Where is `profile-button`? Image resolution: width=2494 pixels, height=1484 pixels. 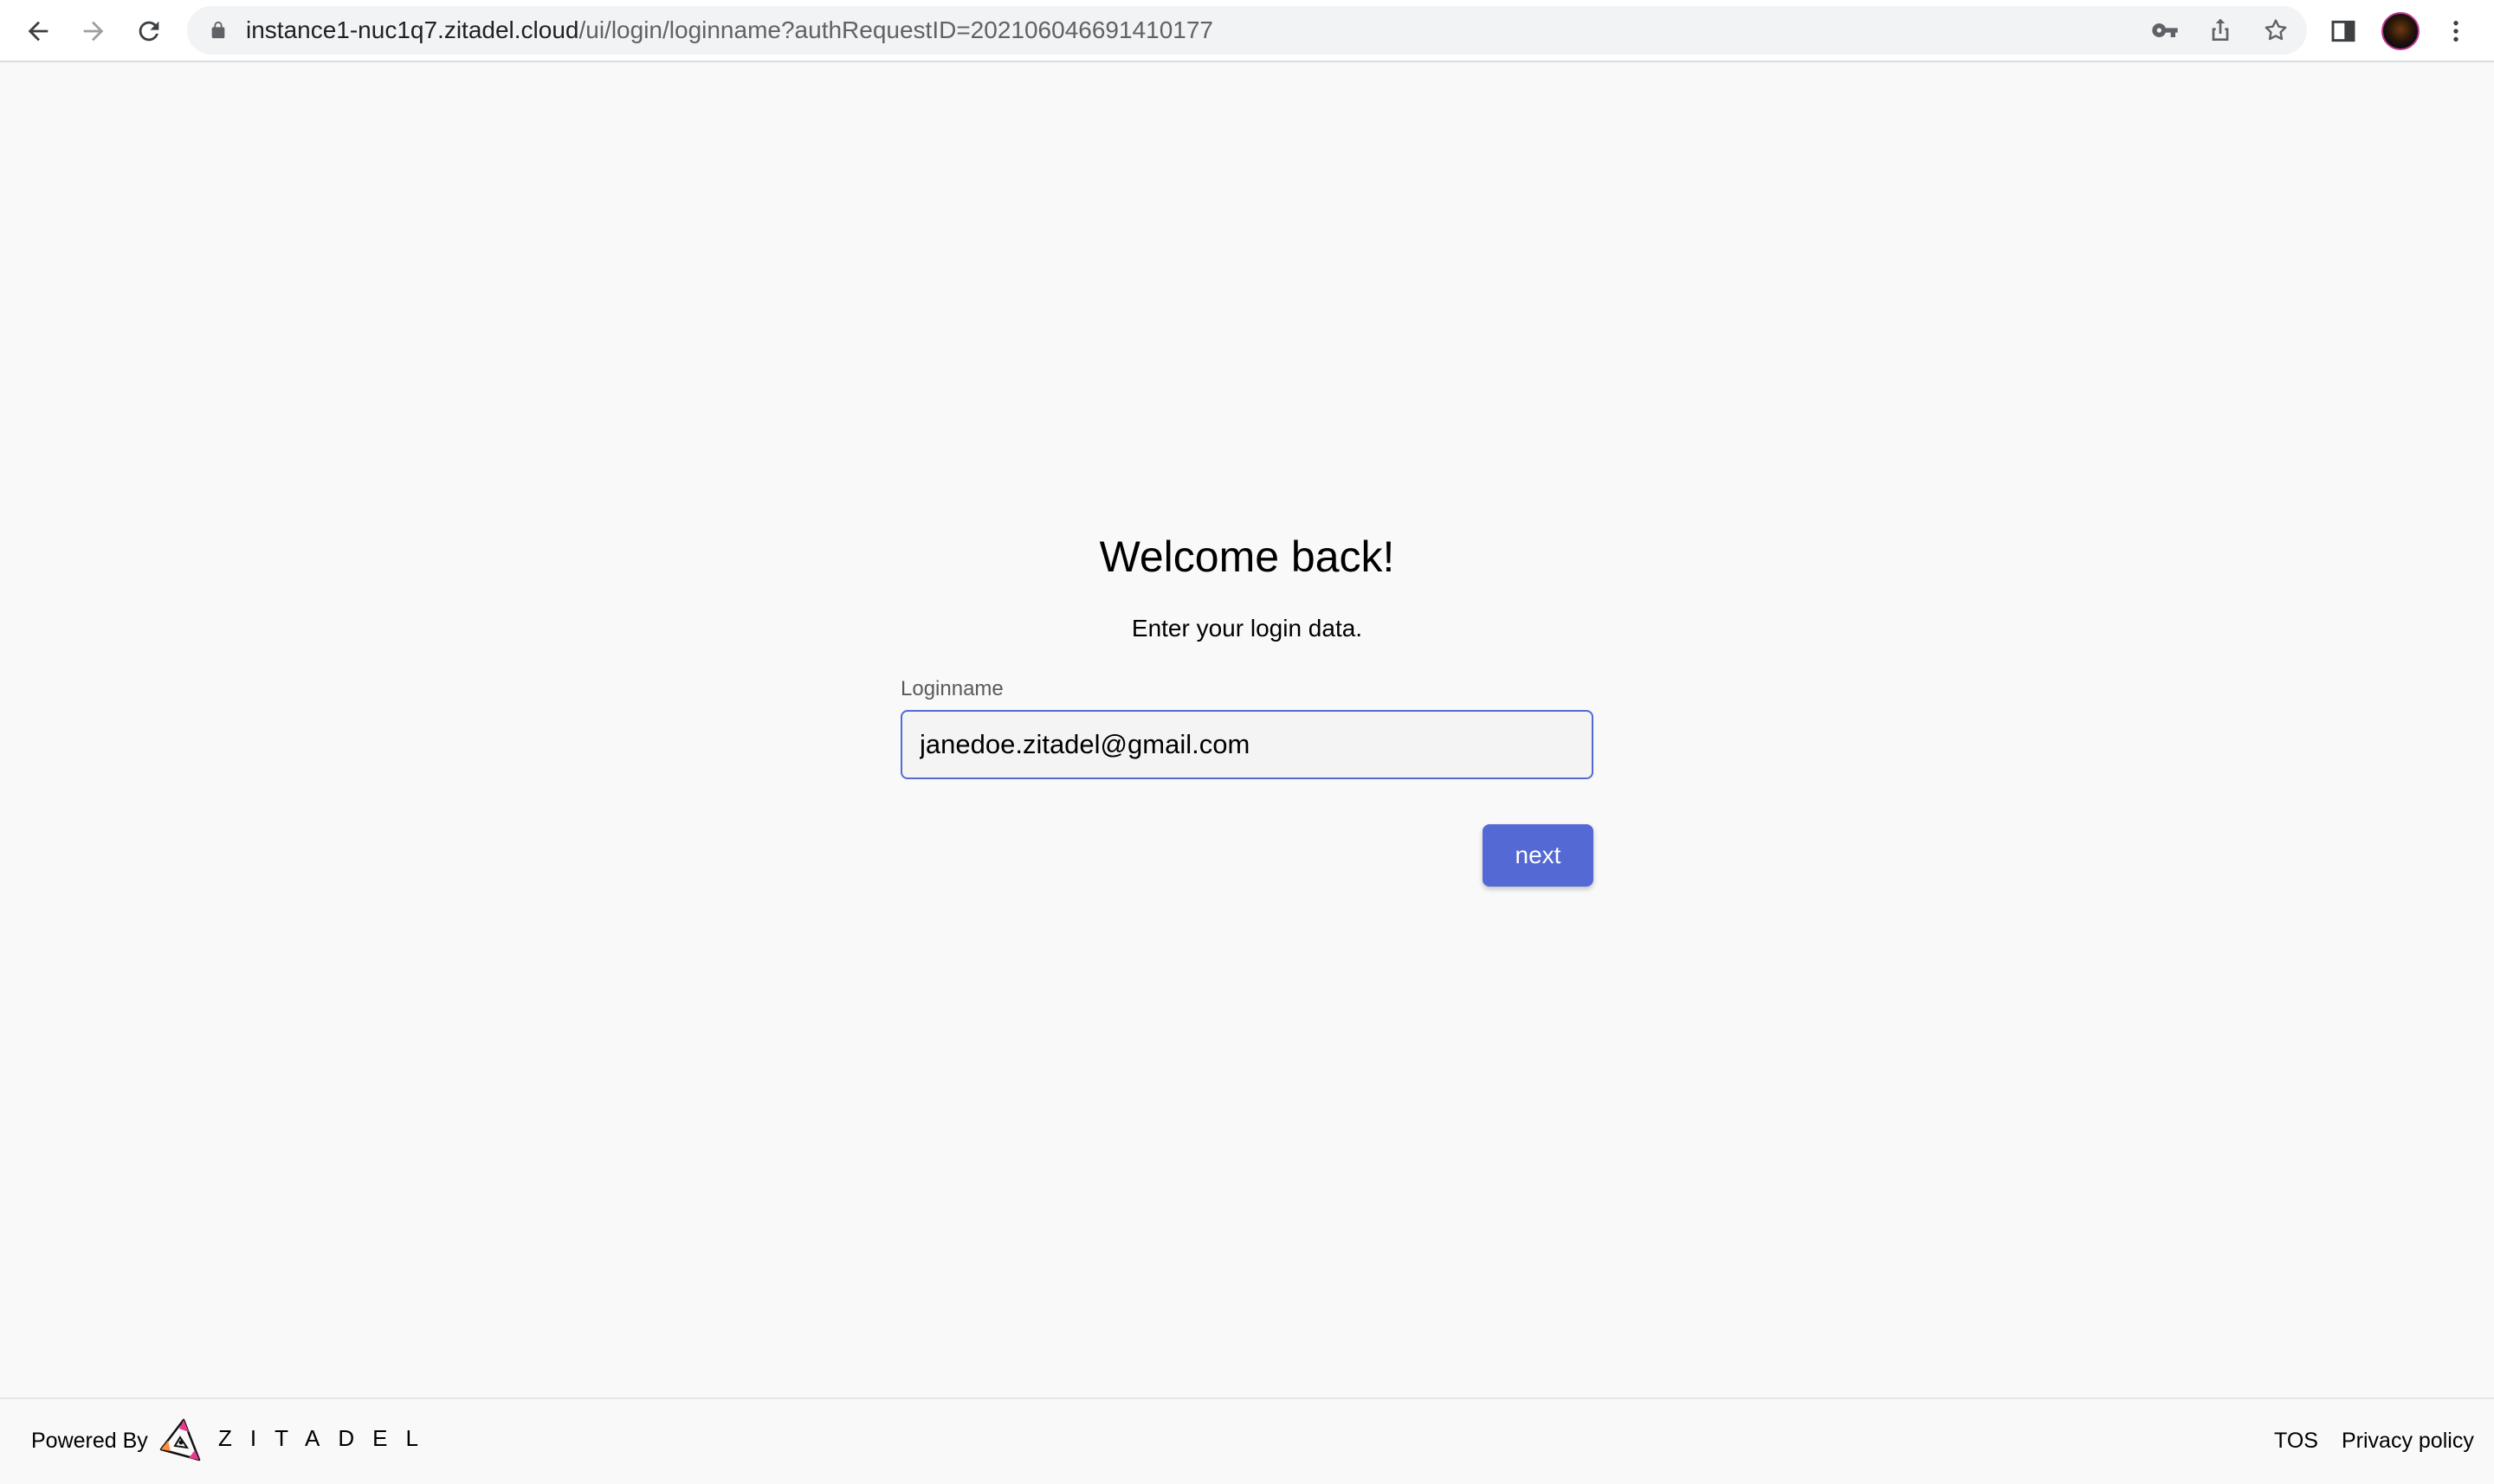 profile-button is located at coordinates (2400, 31).